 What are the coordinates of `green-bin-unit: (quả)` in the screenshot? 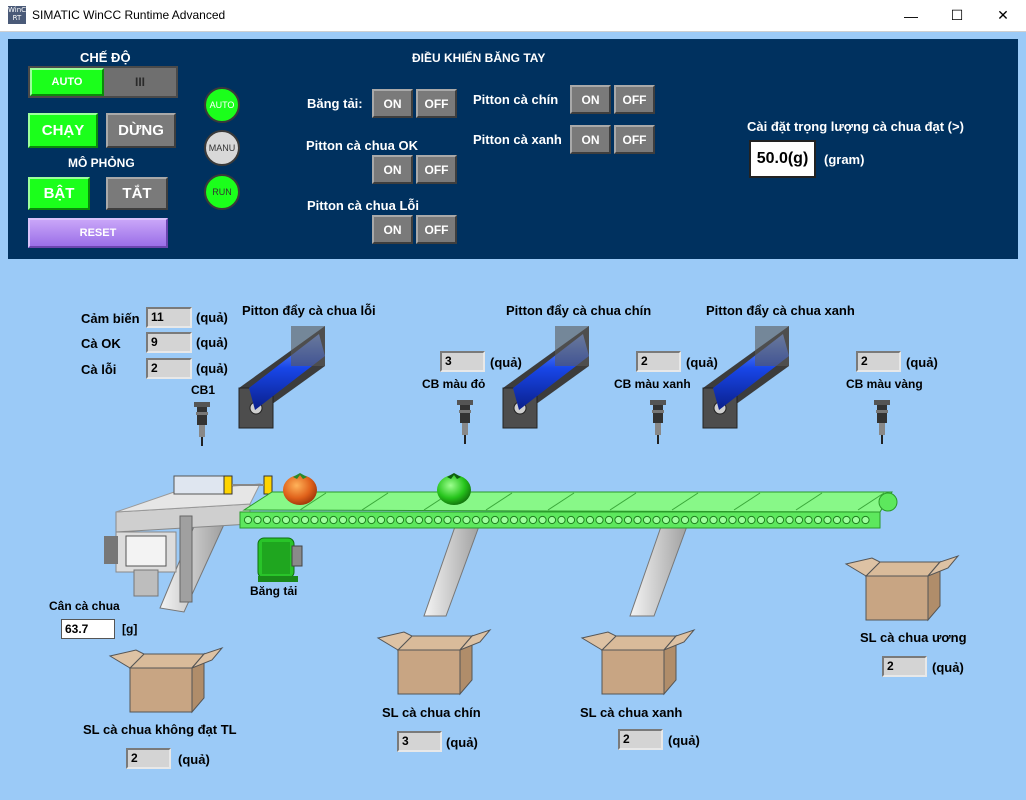 It's located at (684, 740).